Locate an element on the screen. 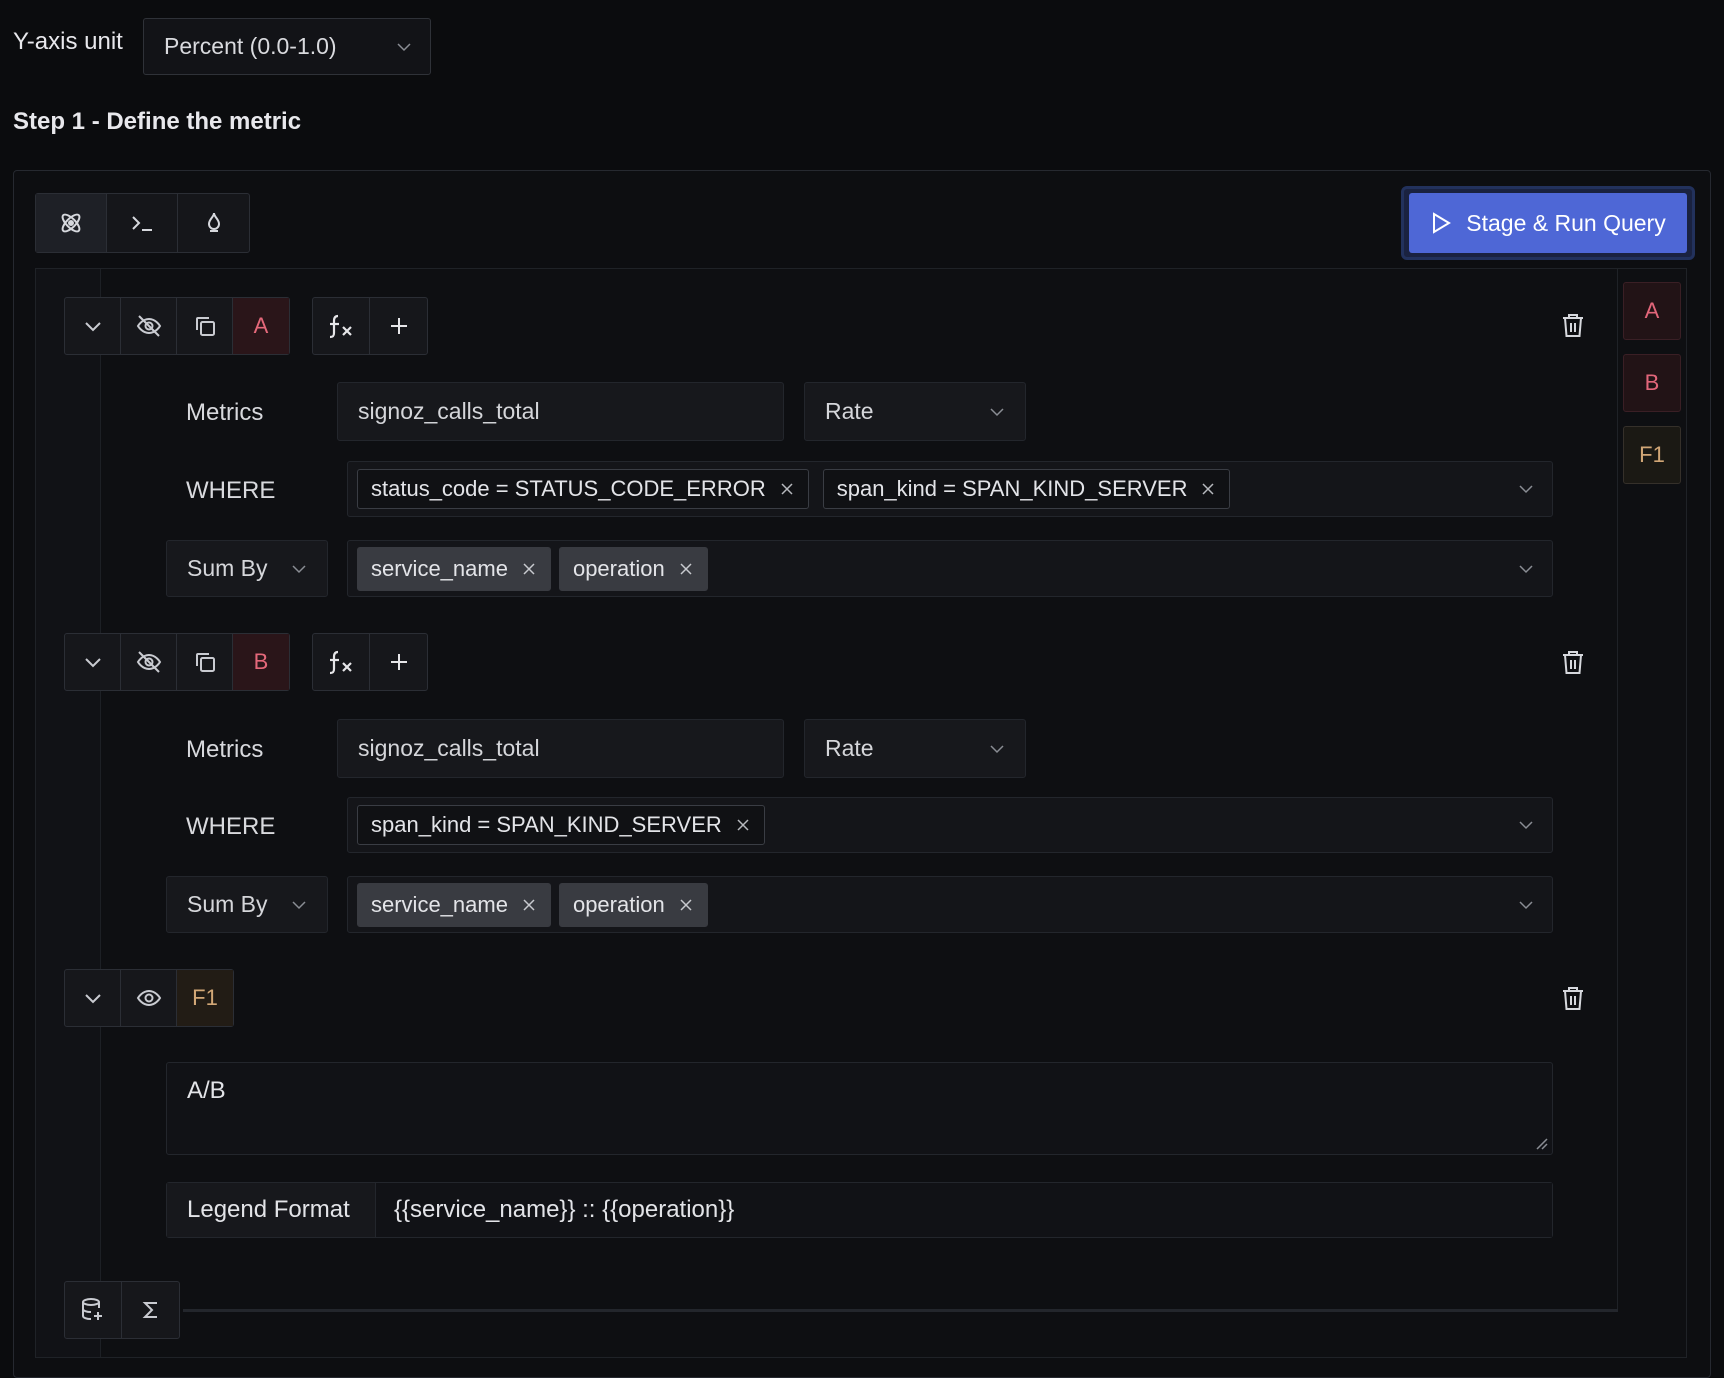 This screenshot has height=1378, width=1724. add-formula-button is located at coordinates (150, 1310).